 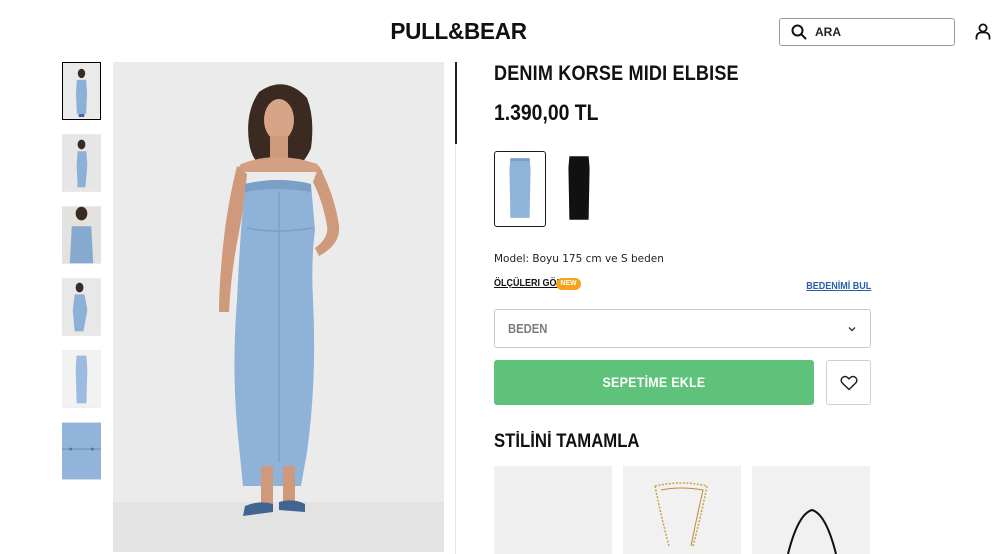 I want to click on search-icon, so click(x=799, y=32).